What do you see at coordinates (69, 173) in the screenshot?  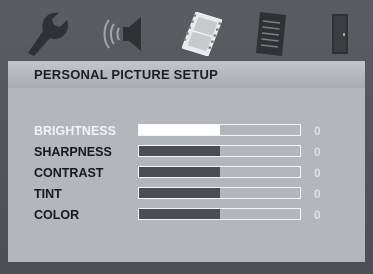 I see `setting-label: CONTRAST` at bounding box center [69, 173].